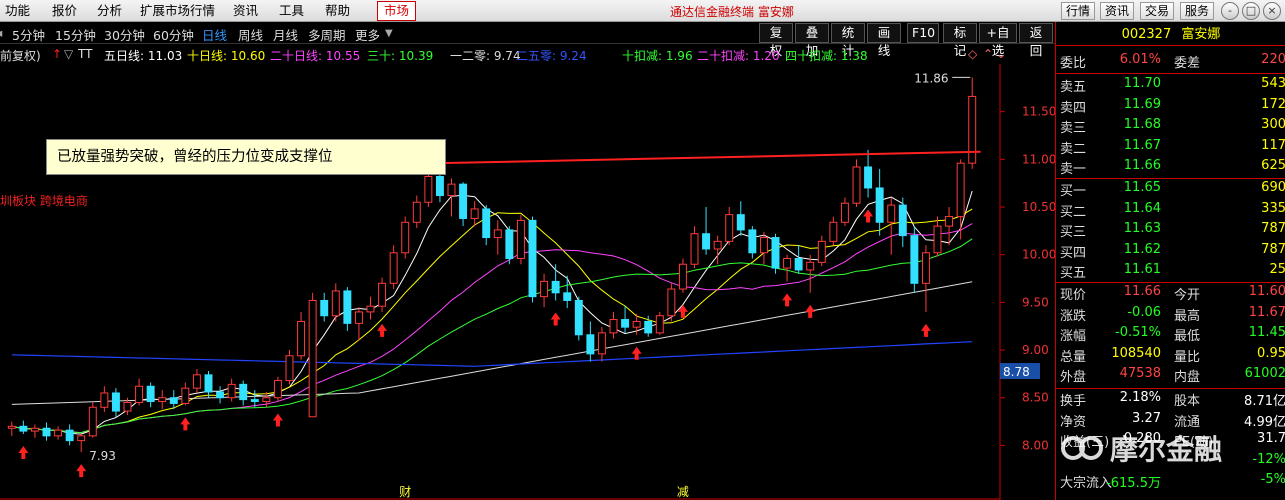  I want to click on stock-name: 富安娜, so click(1201, 34).